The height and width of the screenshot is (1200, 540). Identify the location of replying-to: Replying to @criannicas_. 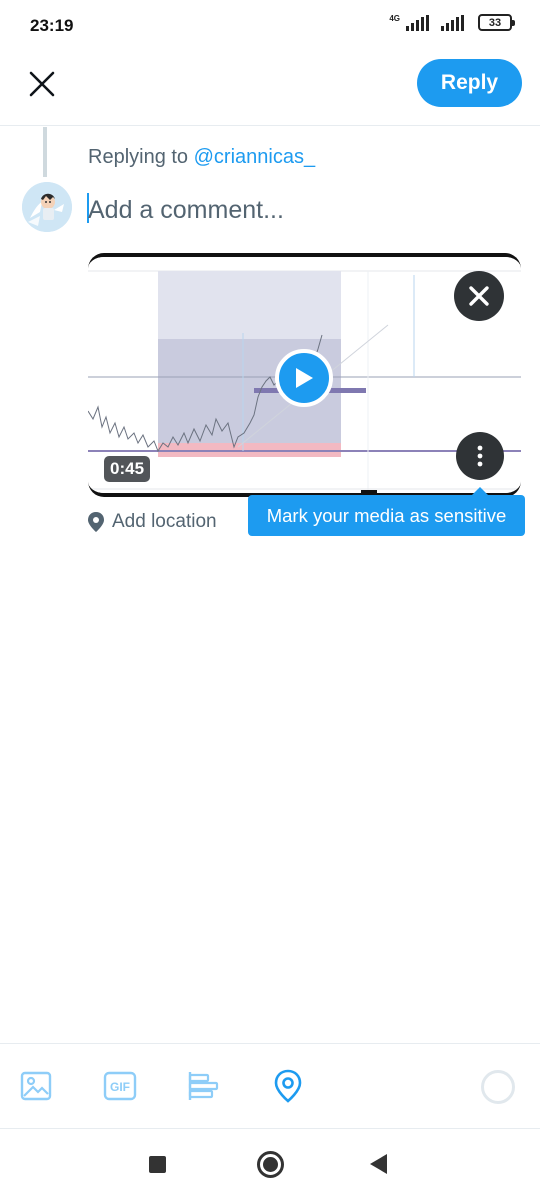
(201, 157).